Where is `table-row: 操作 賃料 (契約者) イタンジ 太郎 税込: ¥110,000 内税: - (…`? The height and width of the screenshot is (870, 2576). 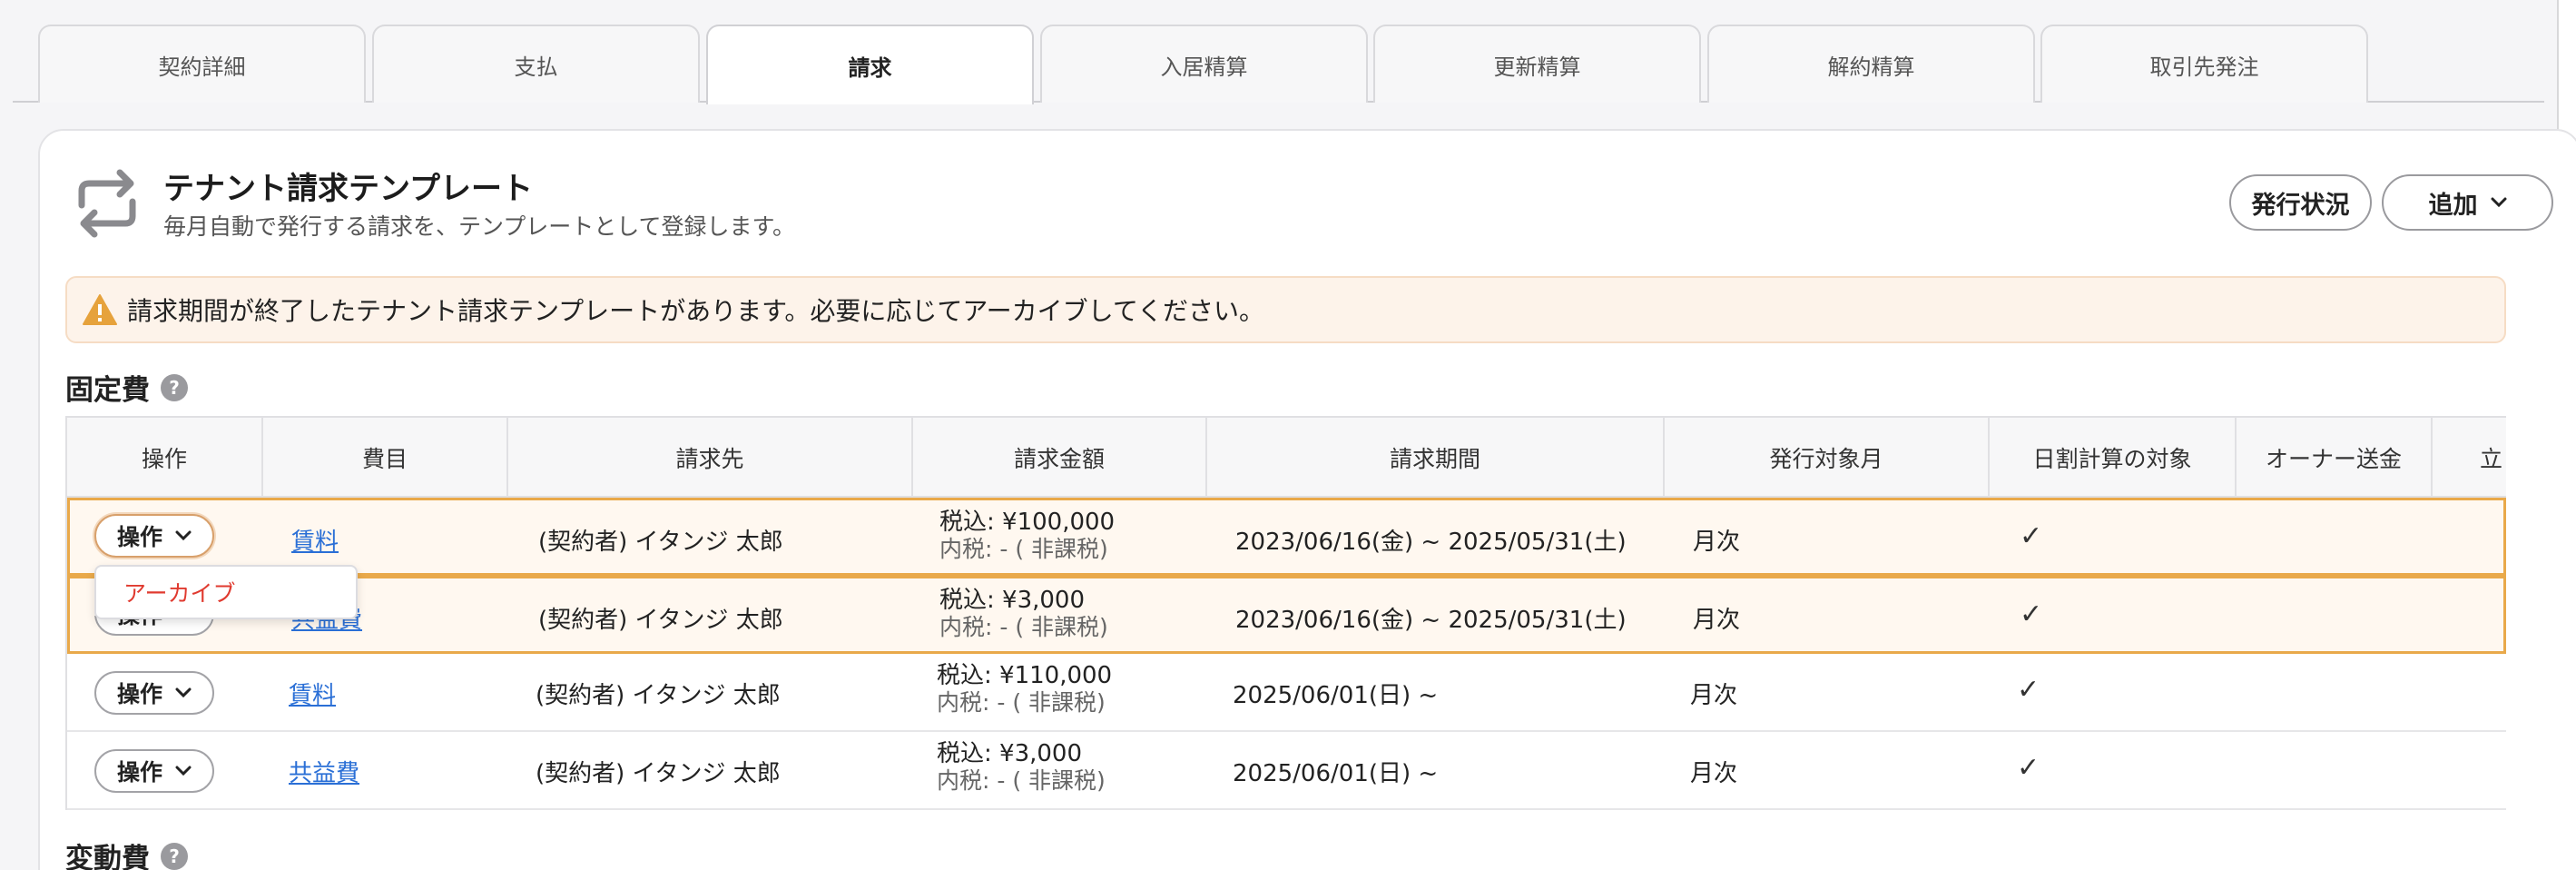 table-row: 操作 賃料 (契約者) イタンジ 太郎 税込: ¥110,000 内税: - (… is located at coordinates (1286, 693).